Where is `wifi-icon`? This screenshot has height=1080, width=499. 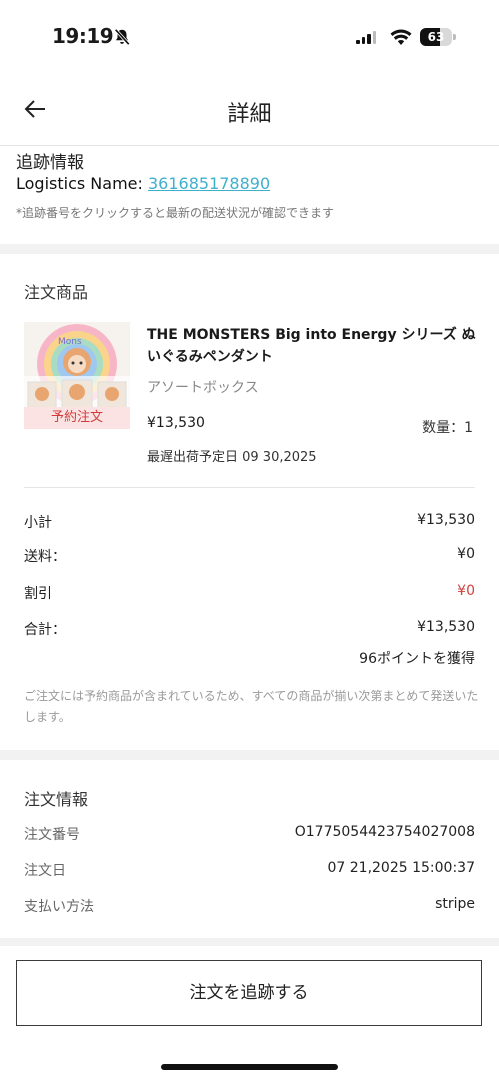
wifi-icon is located at coordinates (401, 37).